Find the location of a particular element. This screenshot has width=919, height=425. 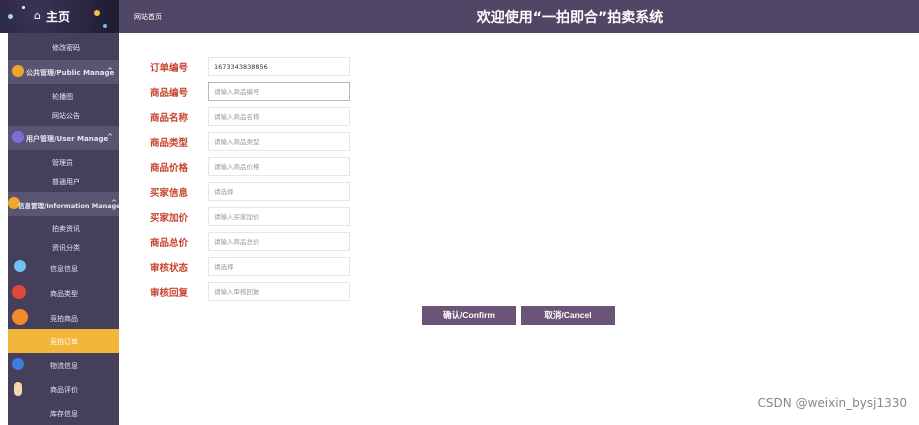

top-bar: ⌂ 主页 网站首页 欢迎使用“一拍即合”拍卖系统 is located at coordinates (459, 16).